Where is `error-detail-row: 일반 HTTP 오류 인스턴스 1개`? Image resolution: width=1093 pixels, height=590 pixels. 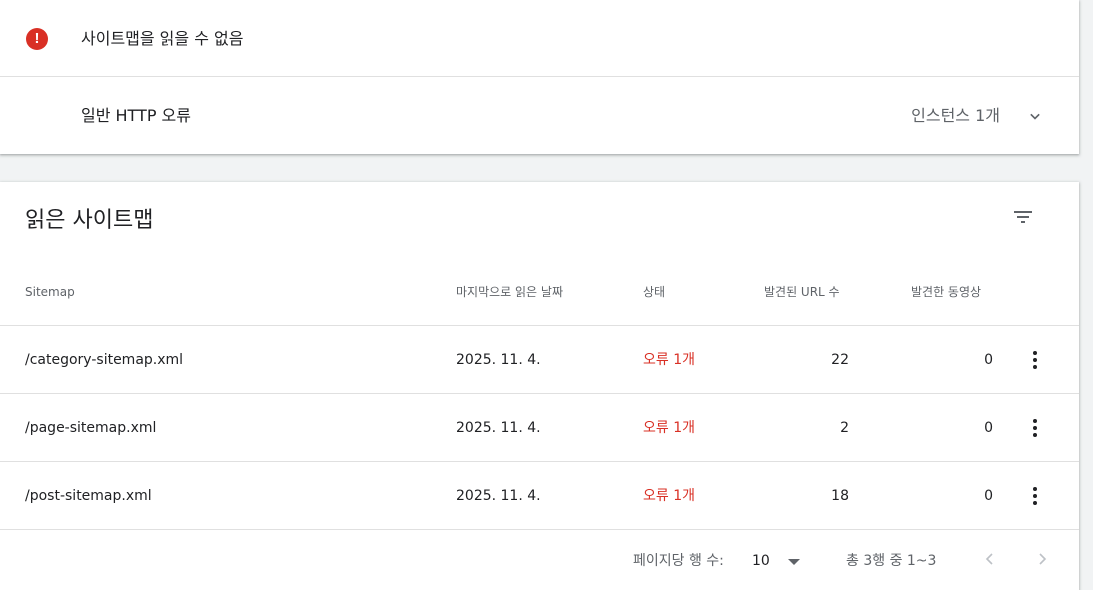
error-detail-row: 일반 HTTP 오류 인스턴스 1개 is located at coordinates (539, 115).